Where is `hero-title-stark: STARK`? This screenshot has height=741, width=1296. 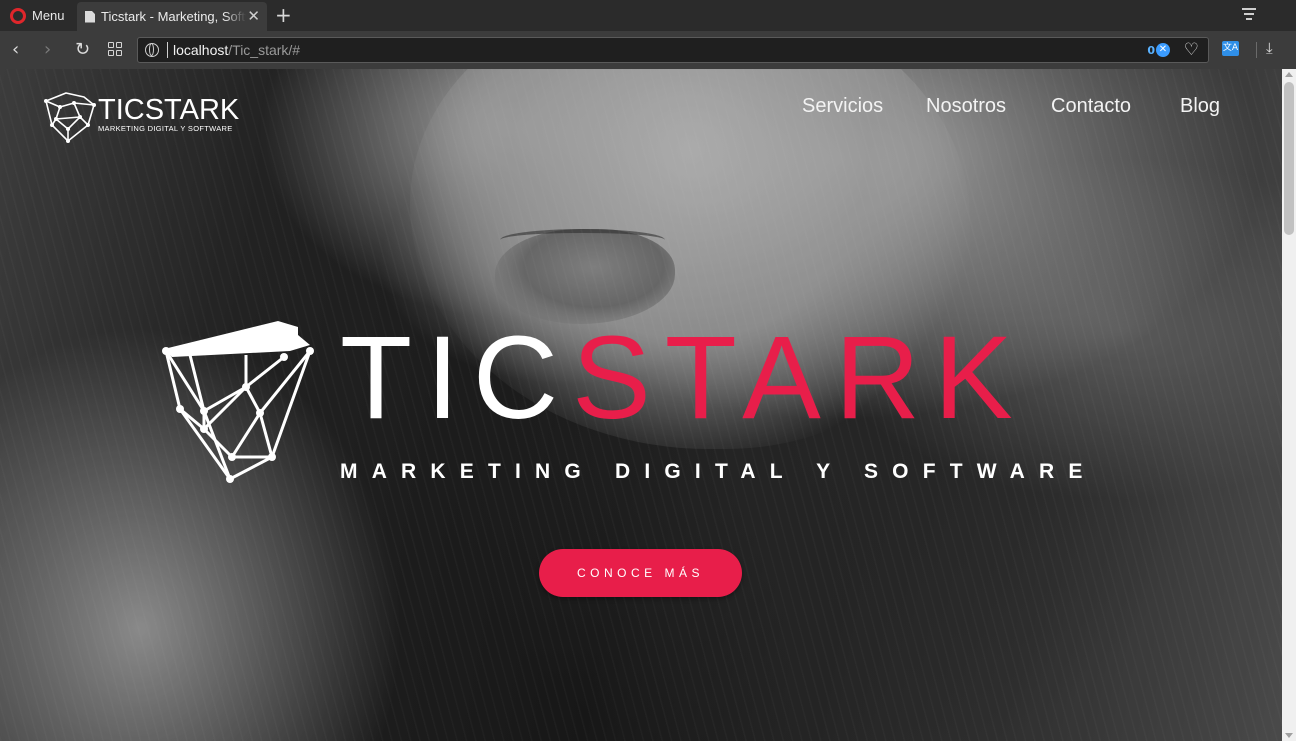 hero-title-stark: STARK is located at coordinates (799, 378).